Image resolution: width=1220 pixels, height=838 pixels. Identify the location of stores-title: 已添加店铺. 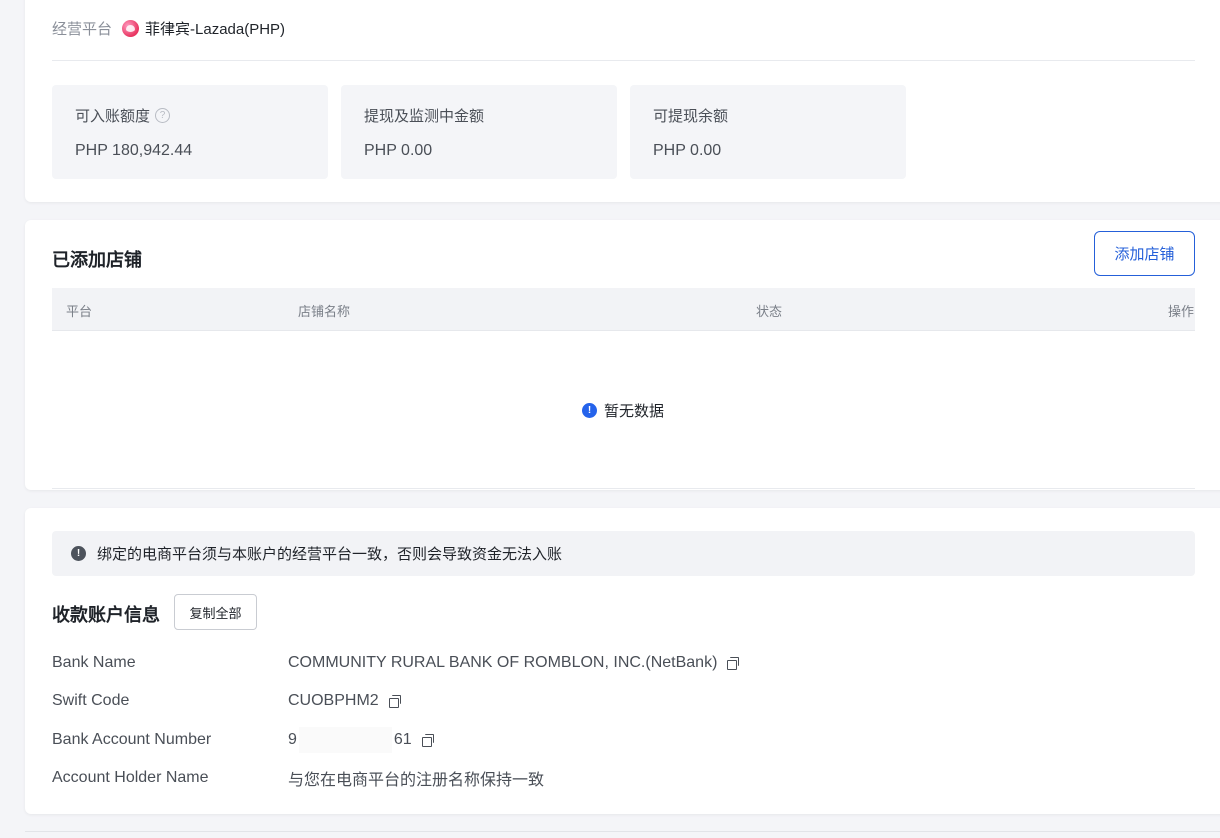
(97, 260).